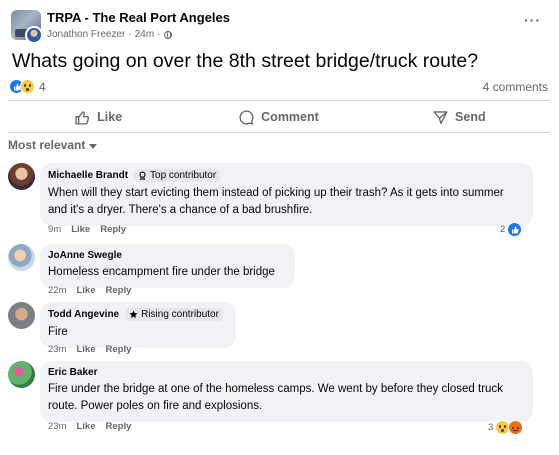 This screenshot has width=559, height=455. I want to click on comment-bubble: Todd Angevine Rising contributor Fire, so click(138, 325).